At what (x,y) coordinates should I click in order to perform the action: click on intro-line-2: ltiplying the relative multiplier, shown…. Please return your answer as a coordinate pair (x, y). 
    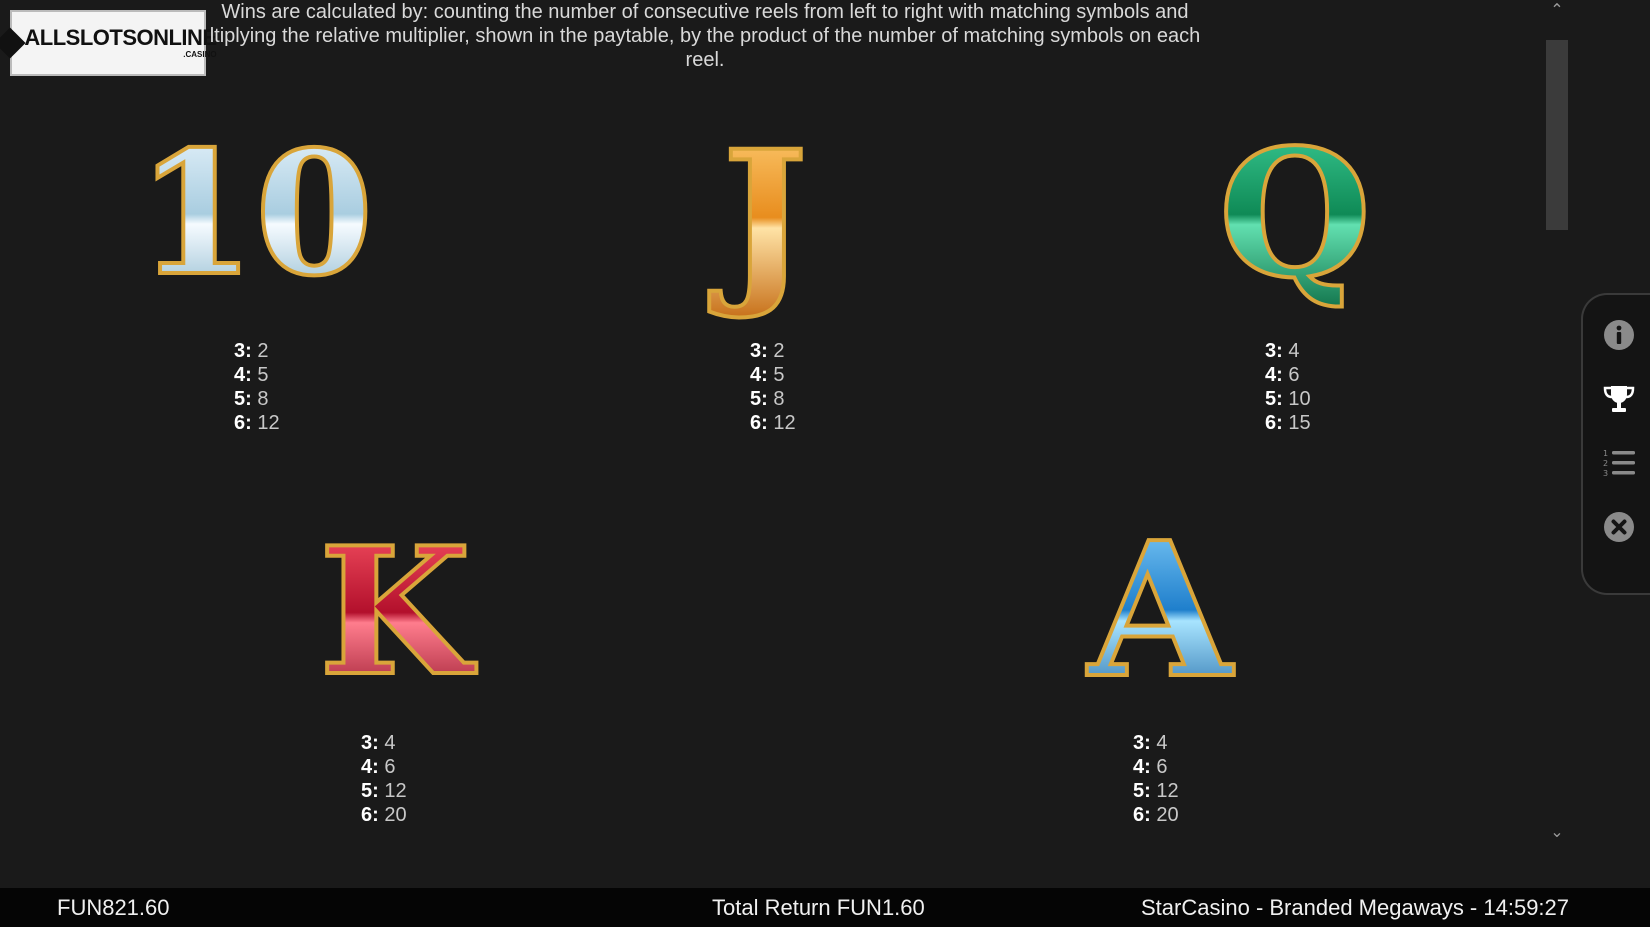
    Looking at the image, I should click on (705, 36).